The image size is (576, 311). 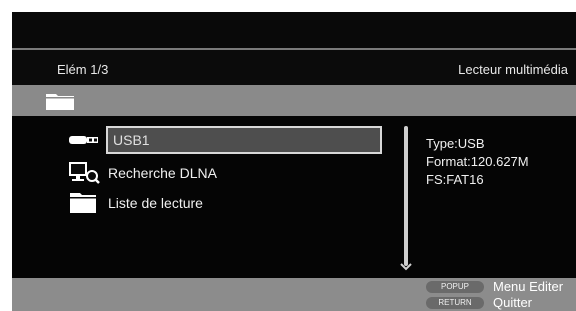 What do you see at coordinates (155, 203) in the screenshot?
I see `list-item-label: Liste de lecture` at bounding box center [155, 203].